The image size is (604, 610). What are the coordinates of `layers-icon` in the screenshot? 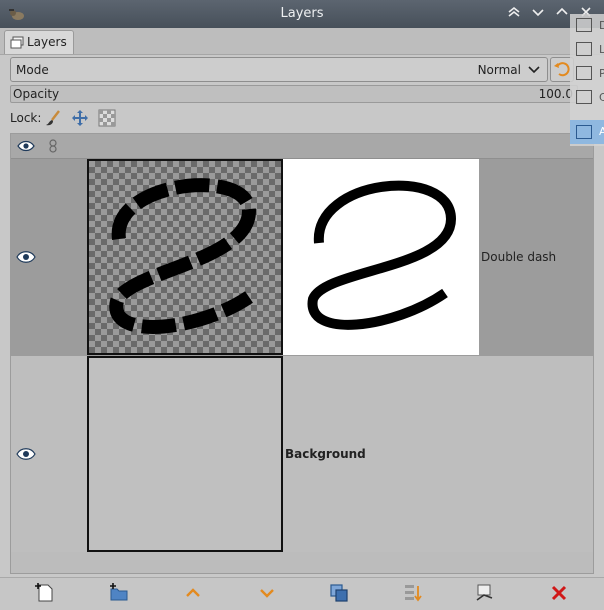 It's located at (17, 42).